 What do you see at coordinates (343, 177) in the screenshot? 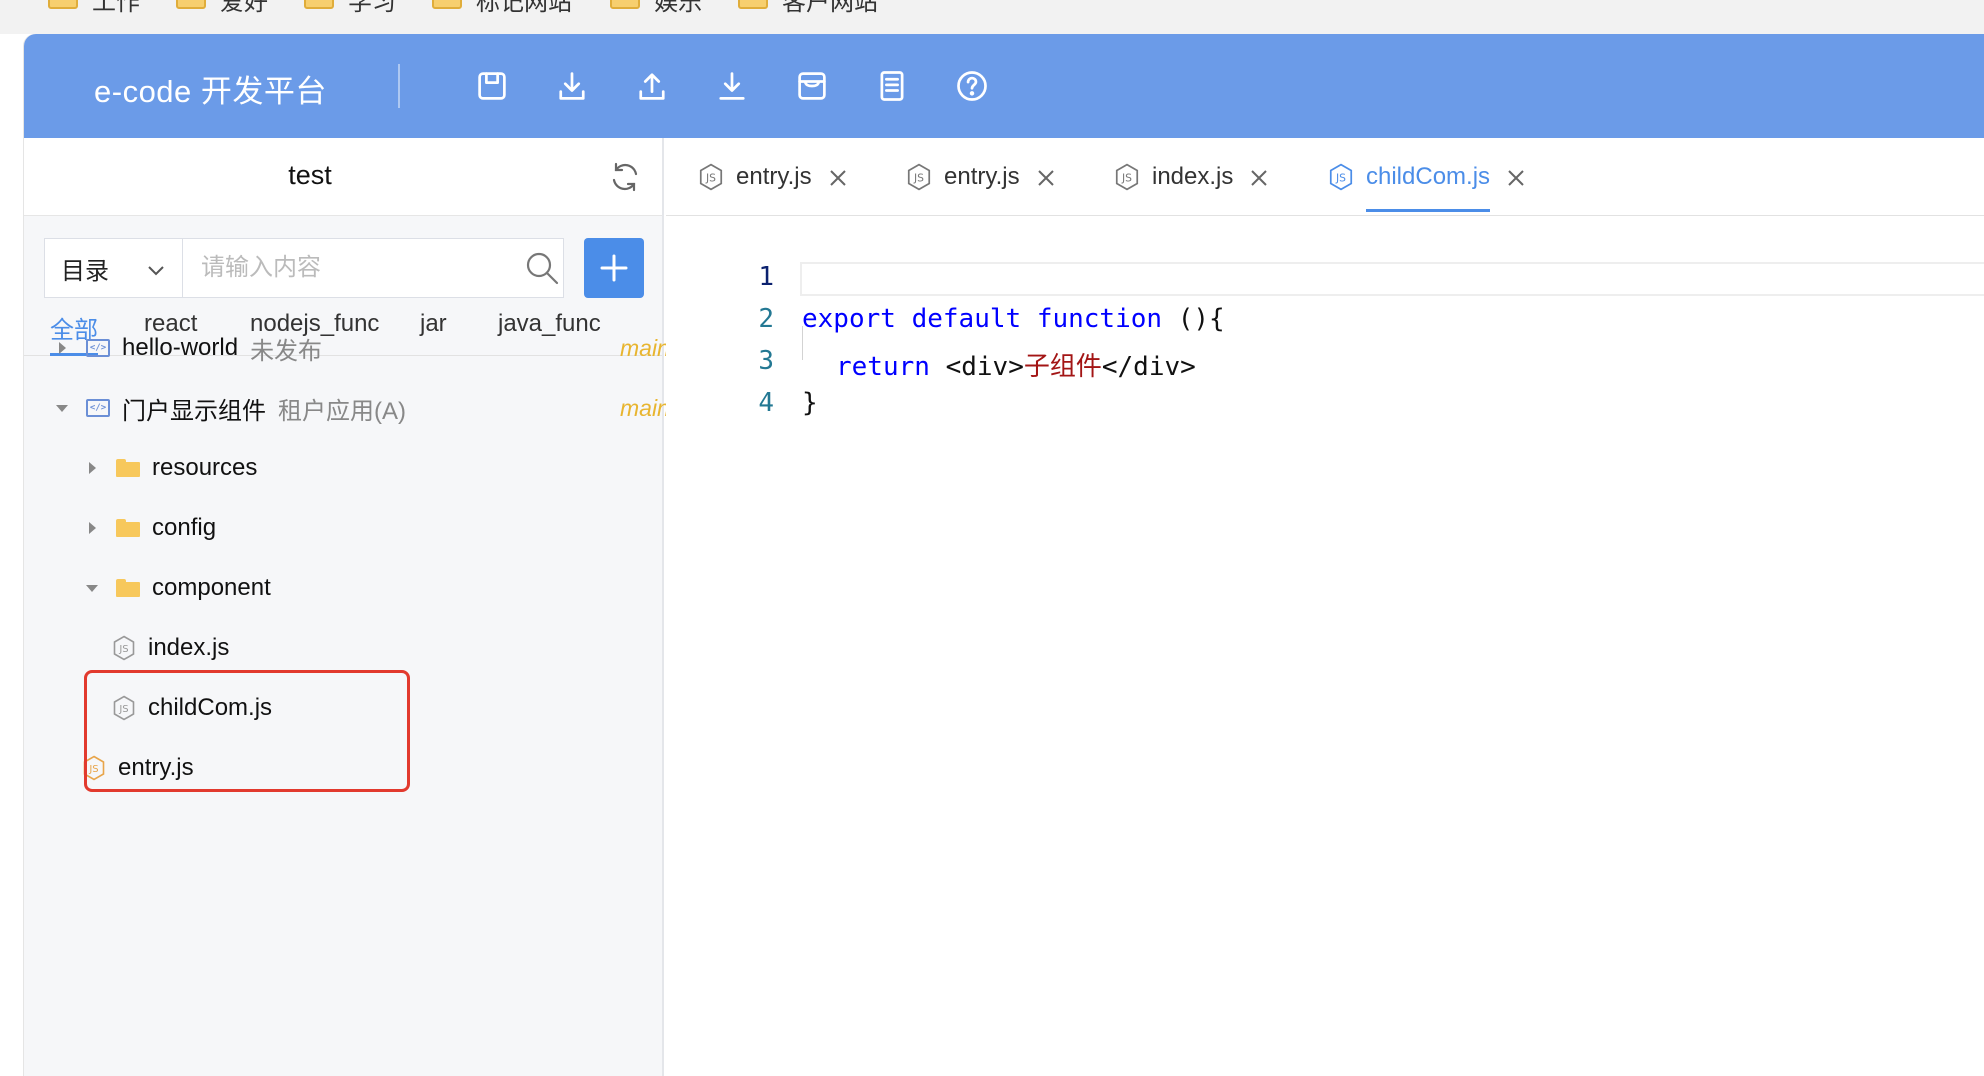
I see `project-header: test` at bounding box center [343, 177].